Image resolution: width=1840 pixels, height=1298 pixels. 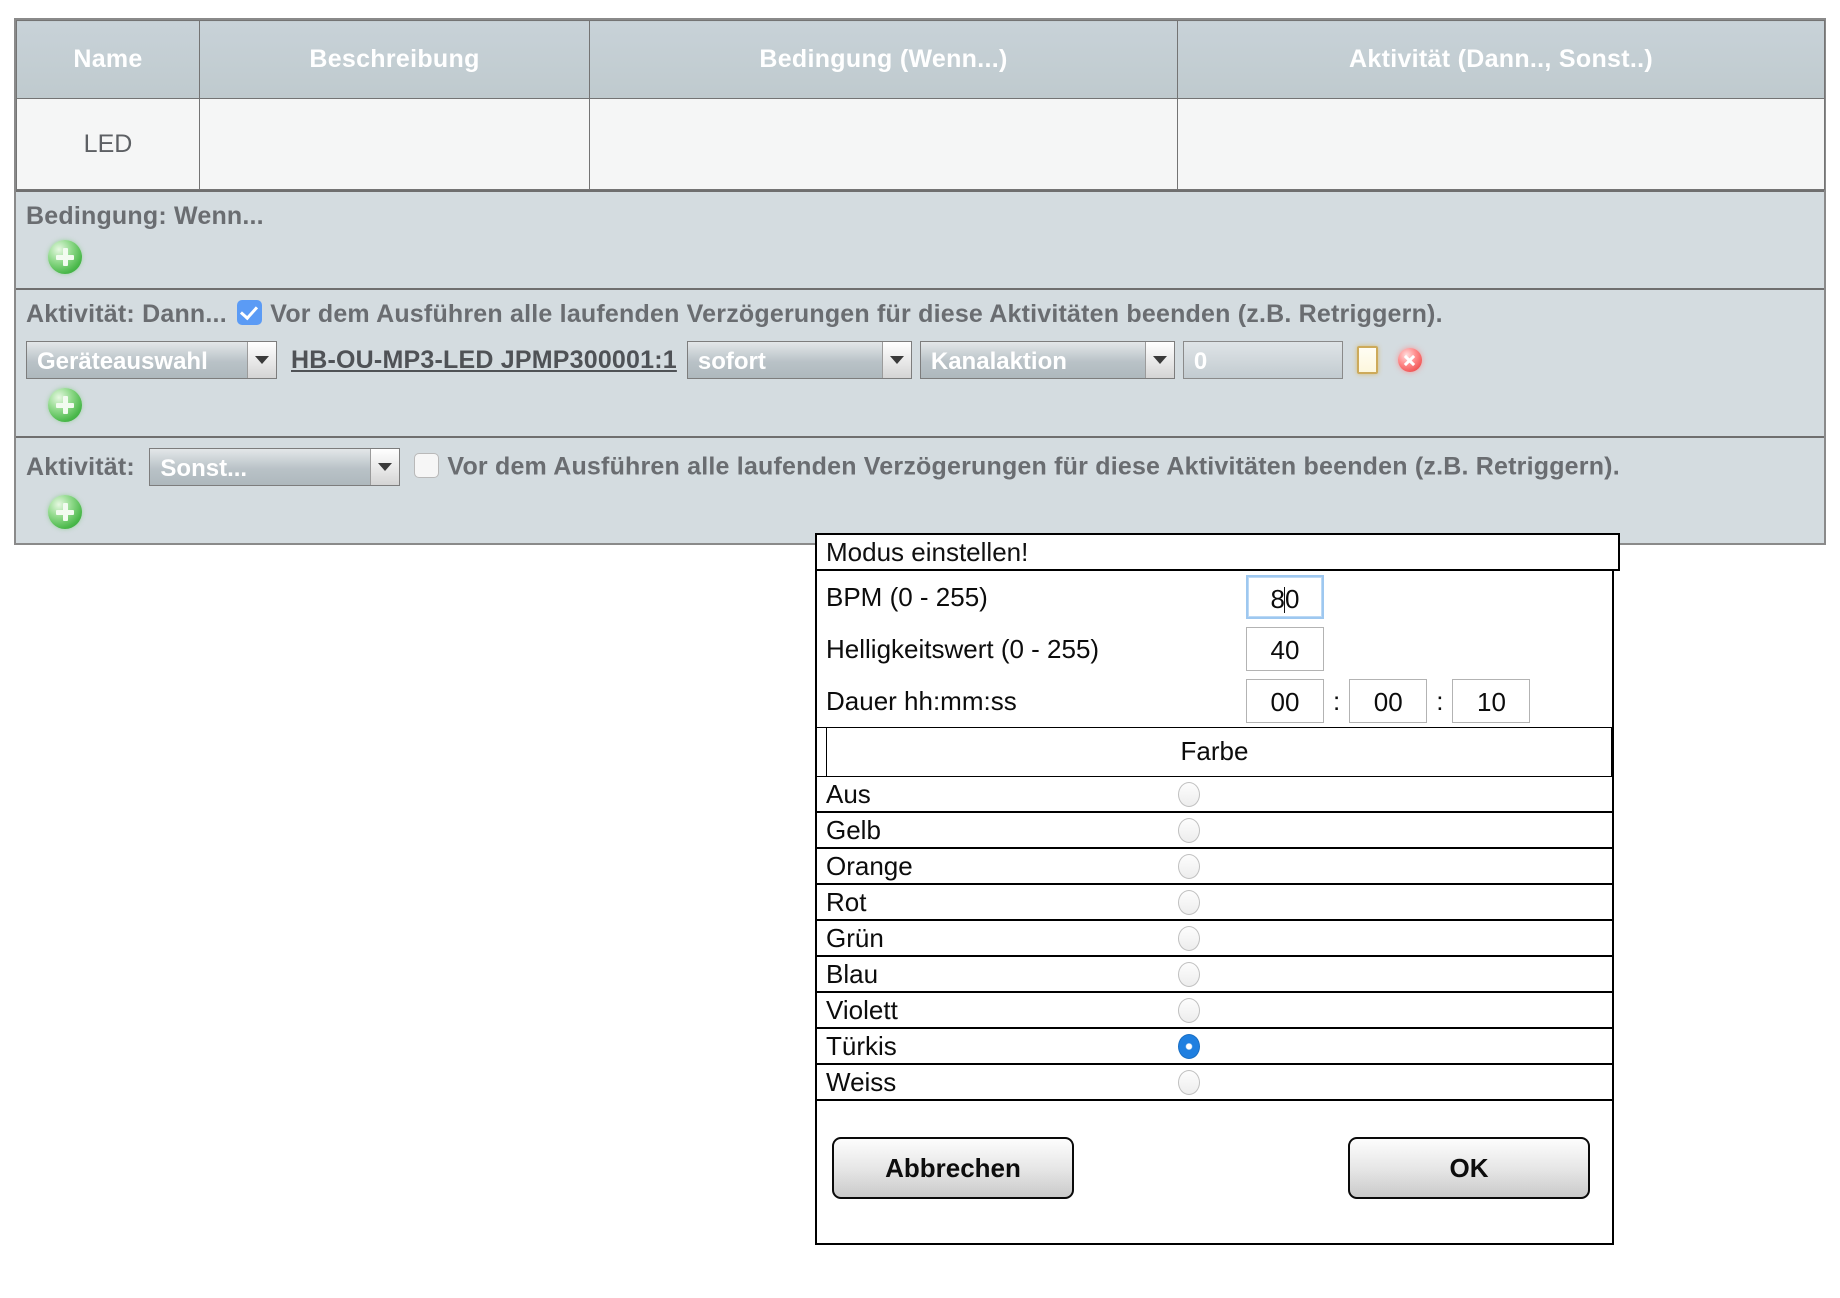 I want to click on bpm-input: 80, so click(x=1285, y=597).